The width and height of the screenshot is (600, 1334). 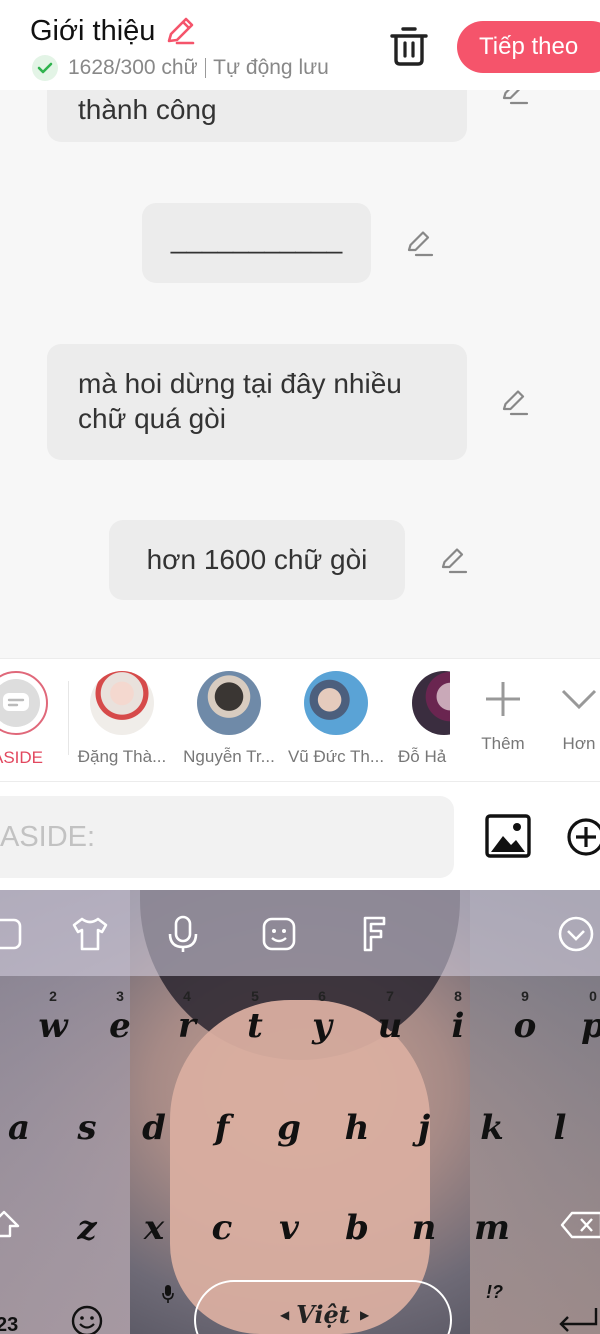 What do you see at coordinates (574, 714) in the screenshot?
I see `more-characters-button: Hơn` at bounding box center [574, 714].